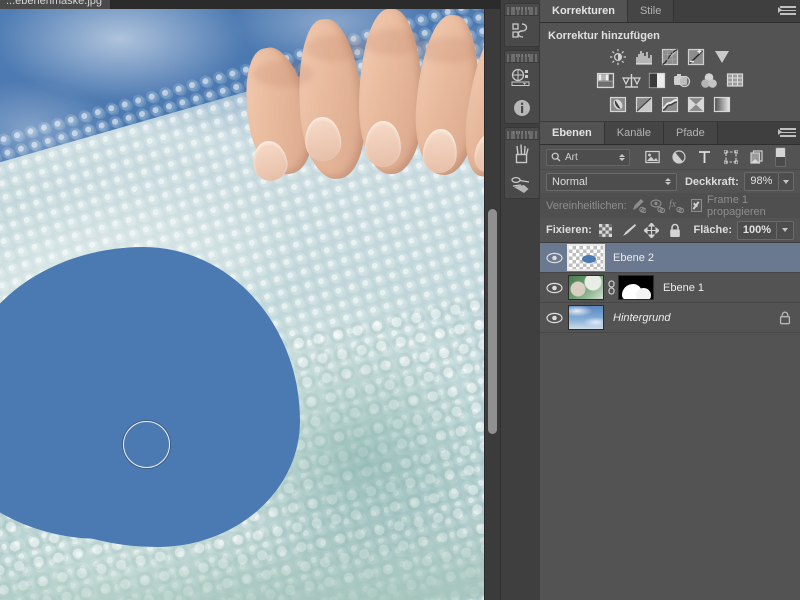  I want to click on posterize-icon, so click(644, 104).